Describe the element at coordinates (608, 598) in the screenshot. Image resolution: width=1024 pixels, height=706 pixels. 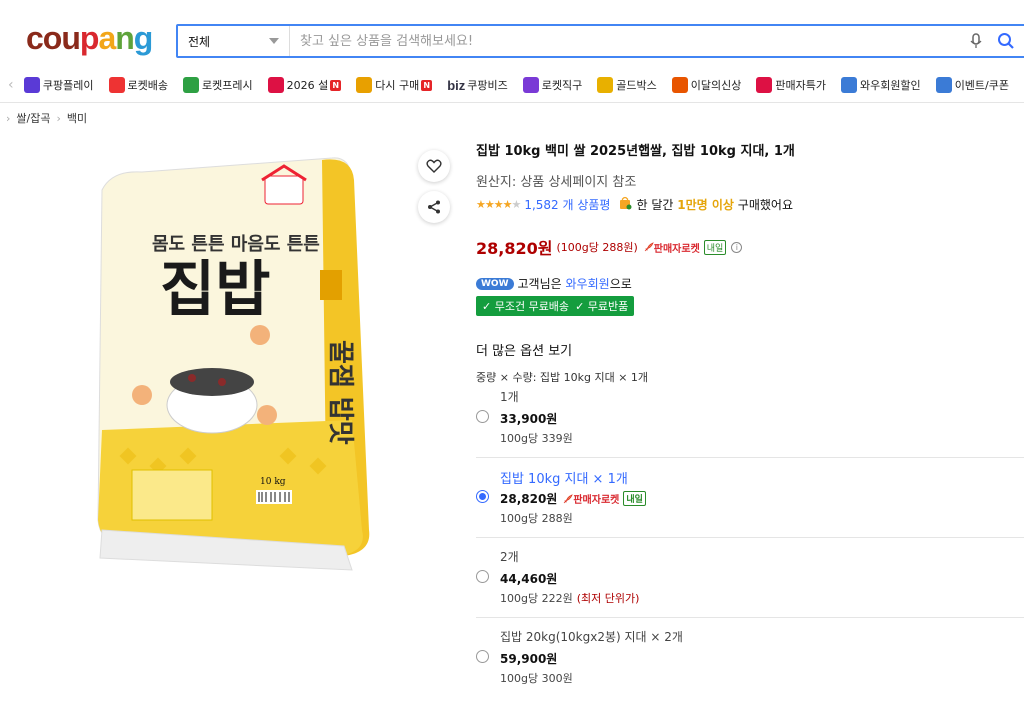
I see `lowest-unit-price-note: (최저 단위가)` at that location.